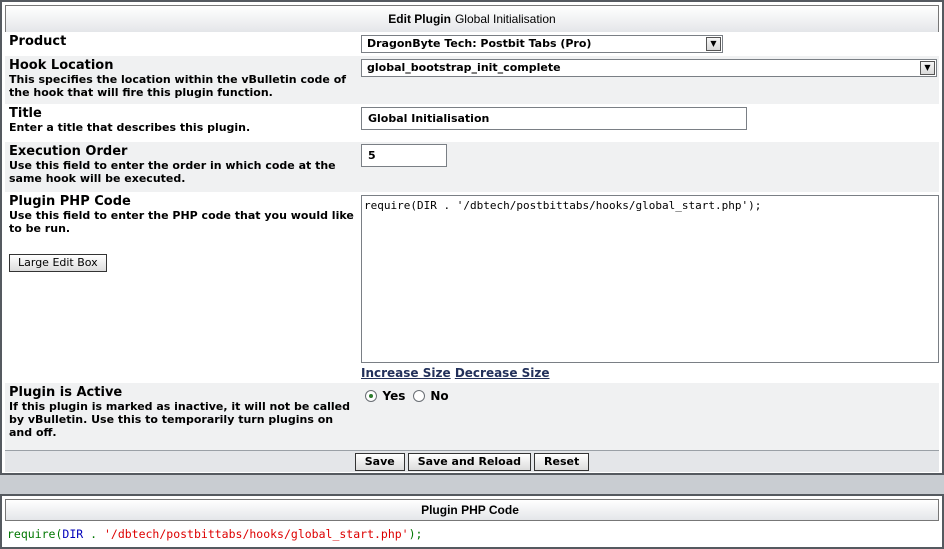  What do you see at coordinates (73, 534) in the screenshot?
I see `code-constant: DIR` at bounding box center [73, 534].